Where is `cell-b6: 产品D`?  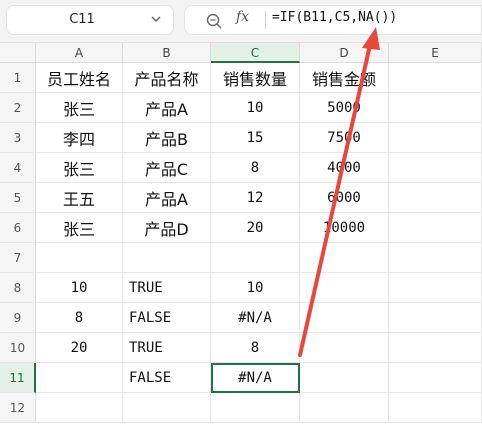 cell-b6: 产品D is located at coordinates (167, 228).